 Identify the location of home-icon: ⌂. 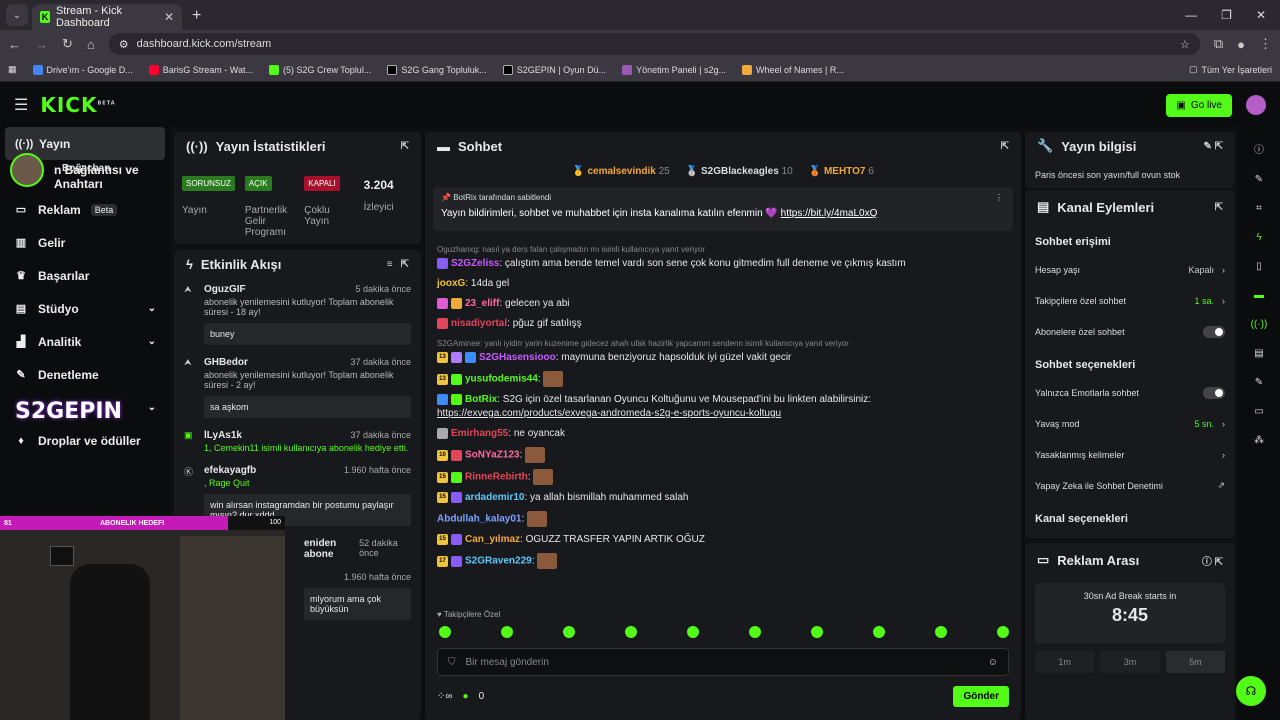
(91, 44).